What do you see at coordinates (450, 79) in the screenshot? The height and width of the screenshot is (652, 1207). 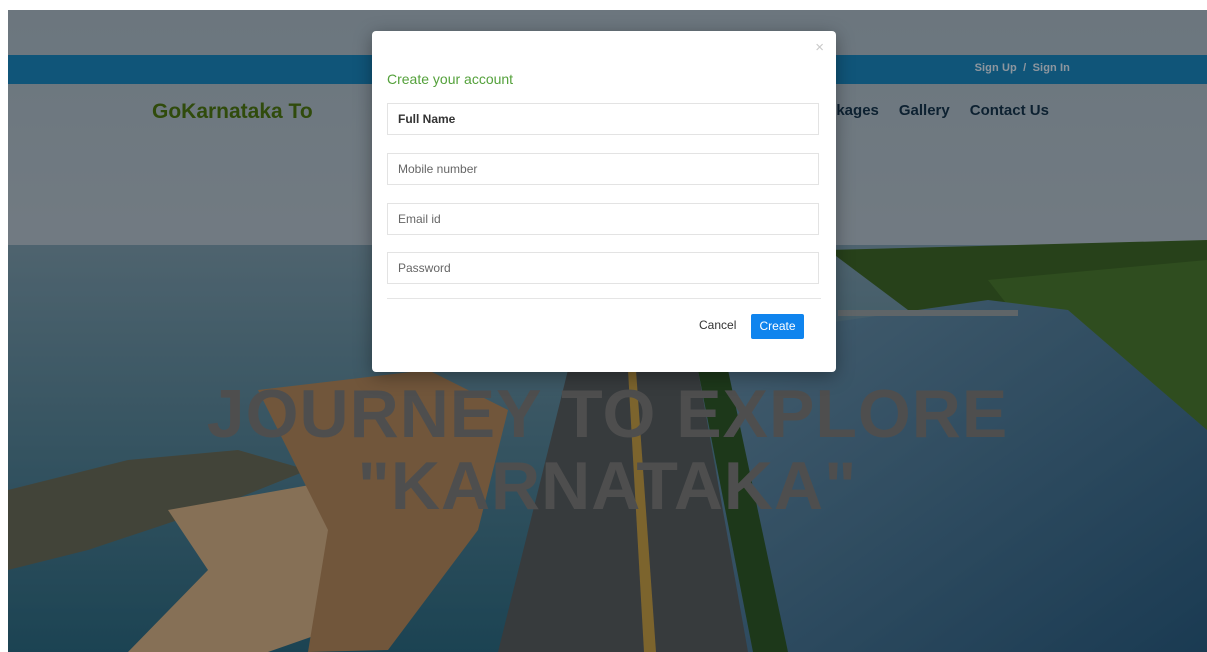 I see `modal-title: Create your account` at bounding box center [450, 79].